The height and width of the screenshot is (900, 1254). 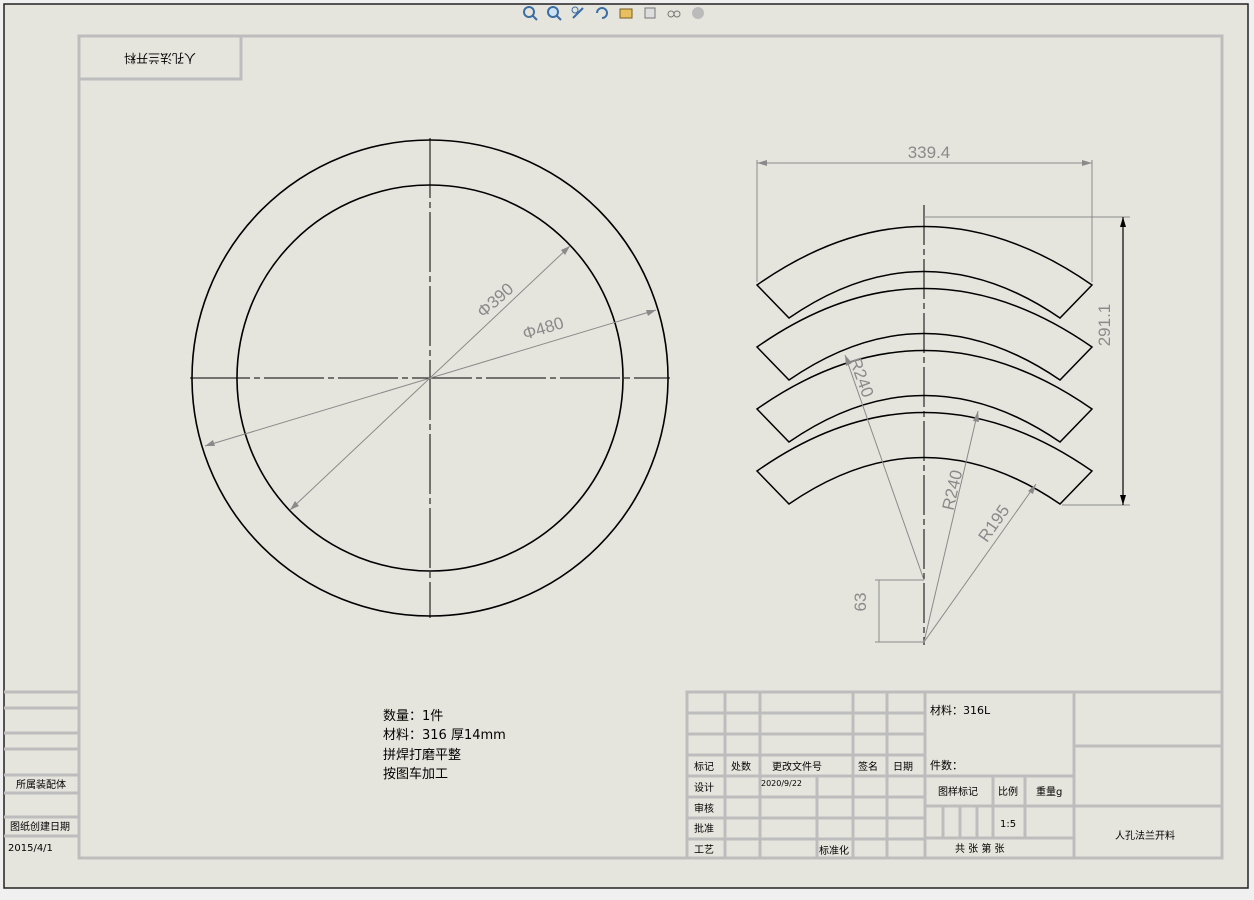 I want to click on header-count: 处数, so click(x=741, y=766).